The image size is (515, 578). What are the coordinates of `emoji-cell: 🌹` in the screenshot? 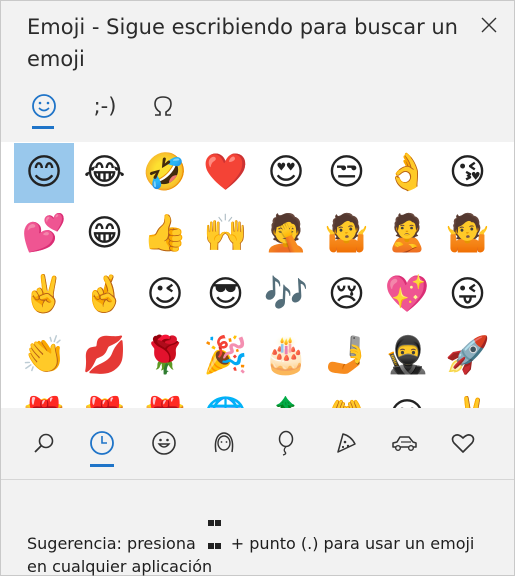 It's located at (165, 356).